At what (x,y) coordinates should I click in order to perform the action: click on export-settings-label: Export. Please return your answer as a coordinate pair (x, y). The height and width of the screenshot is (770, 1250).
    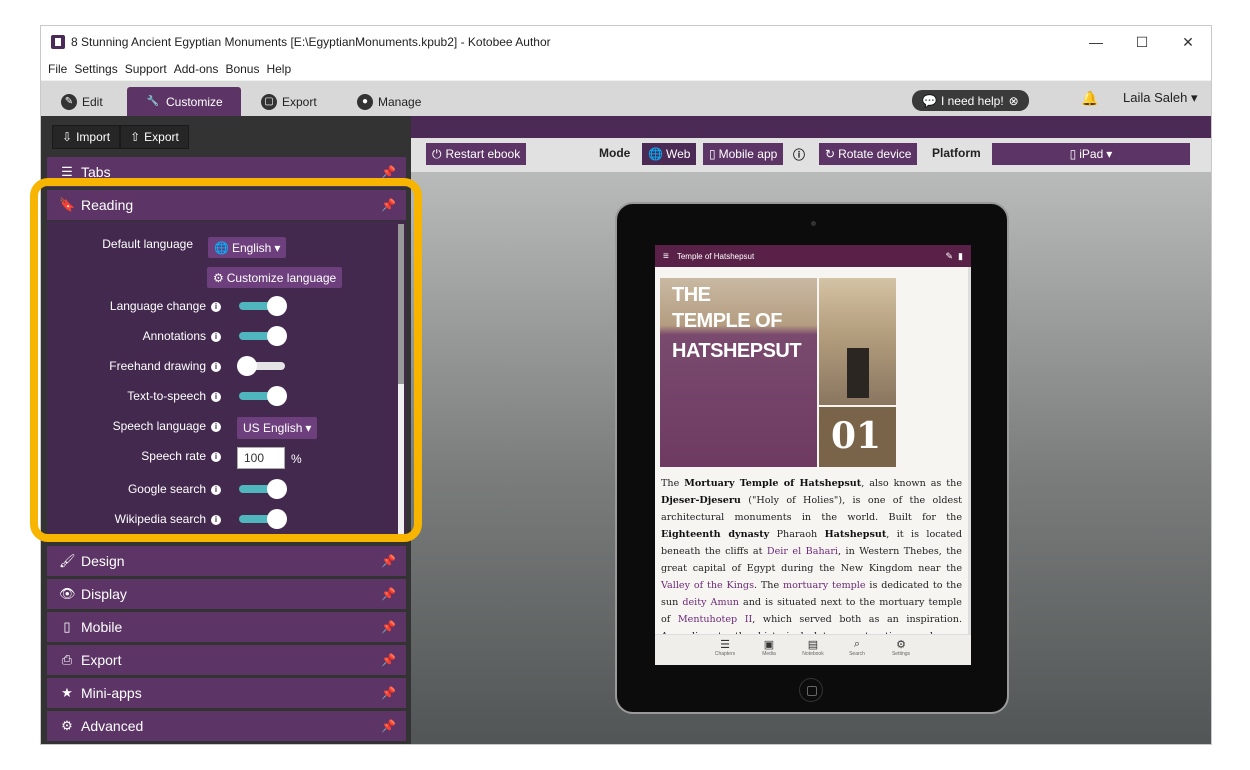
    Looking at the image, I should click on (161, 137).